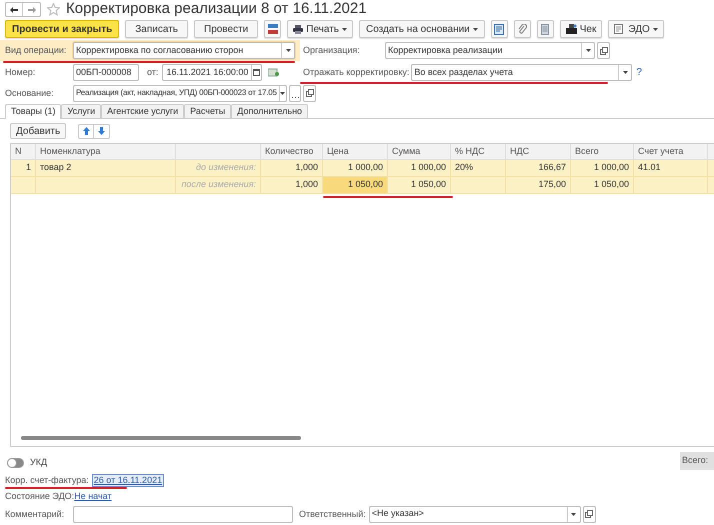 This screenshot has height=525, width=714. What do you see at coordinates (81, 111) in the screenshot?
I see `tab: Услуги` at bounding box center [81, 111].